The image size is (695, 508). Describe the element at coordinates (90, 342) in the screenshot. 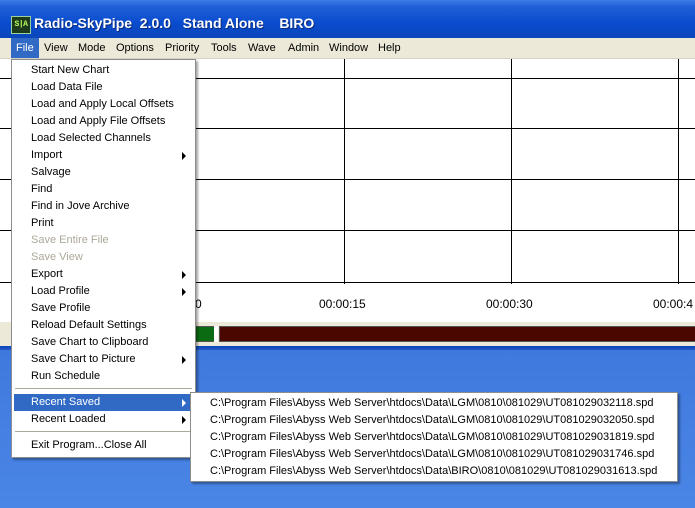

I see `menu-item-label: Save Chart to Clipboard` at that location.